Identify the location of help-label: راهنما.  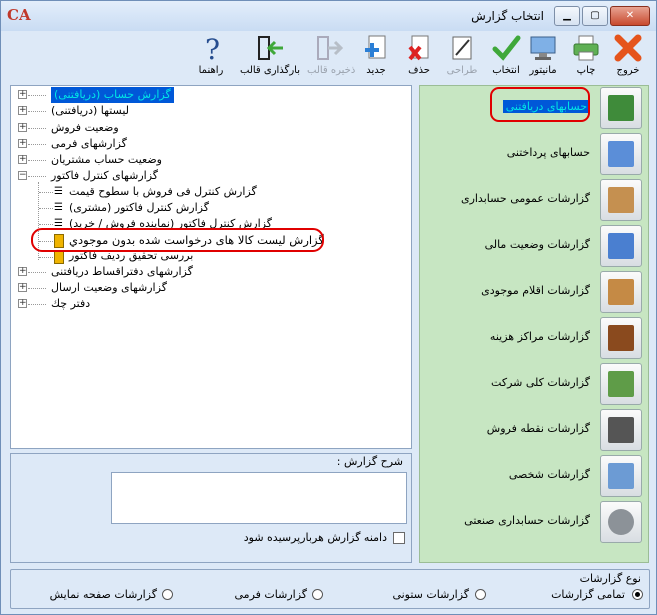
(211, 70).